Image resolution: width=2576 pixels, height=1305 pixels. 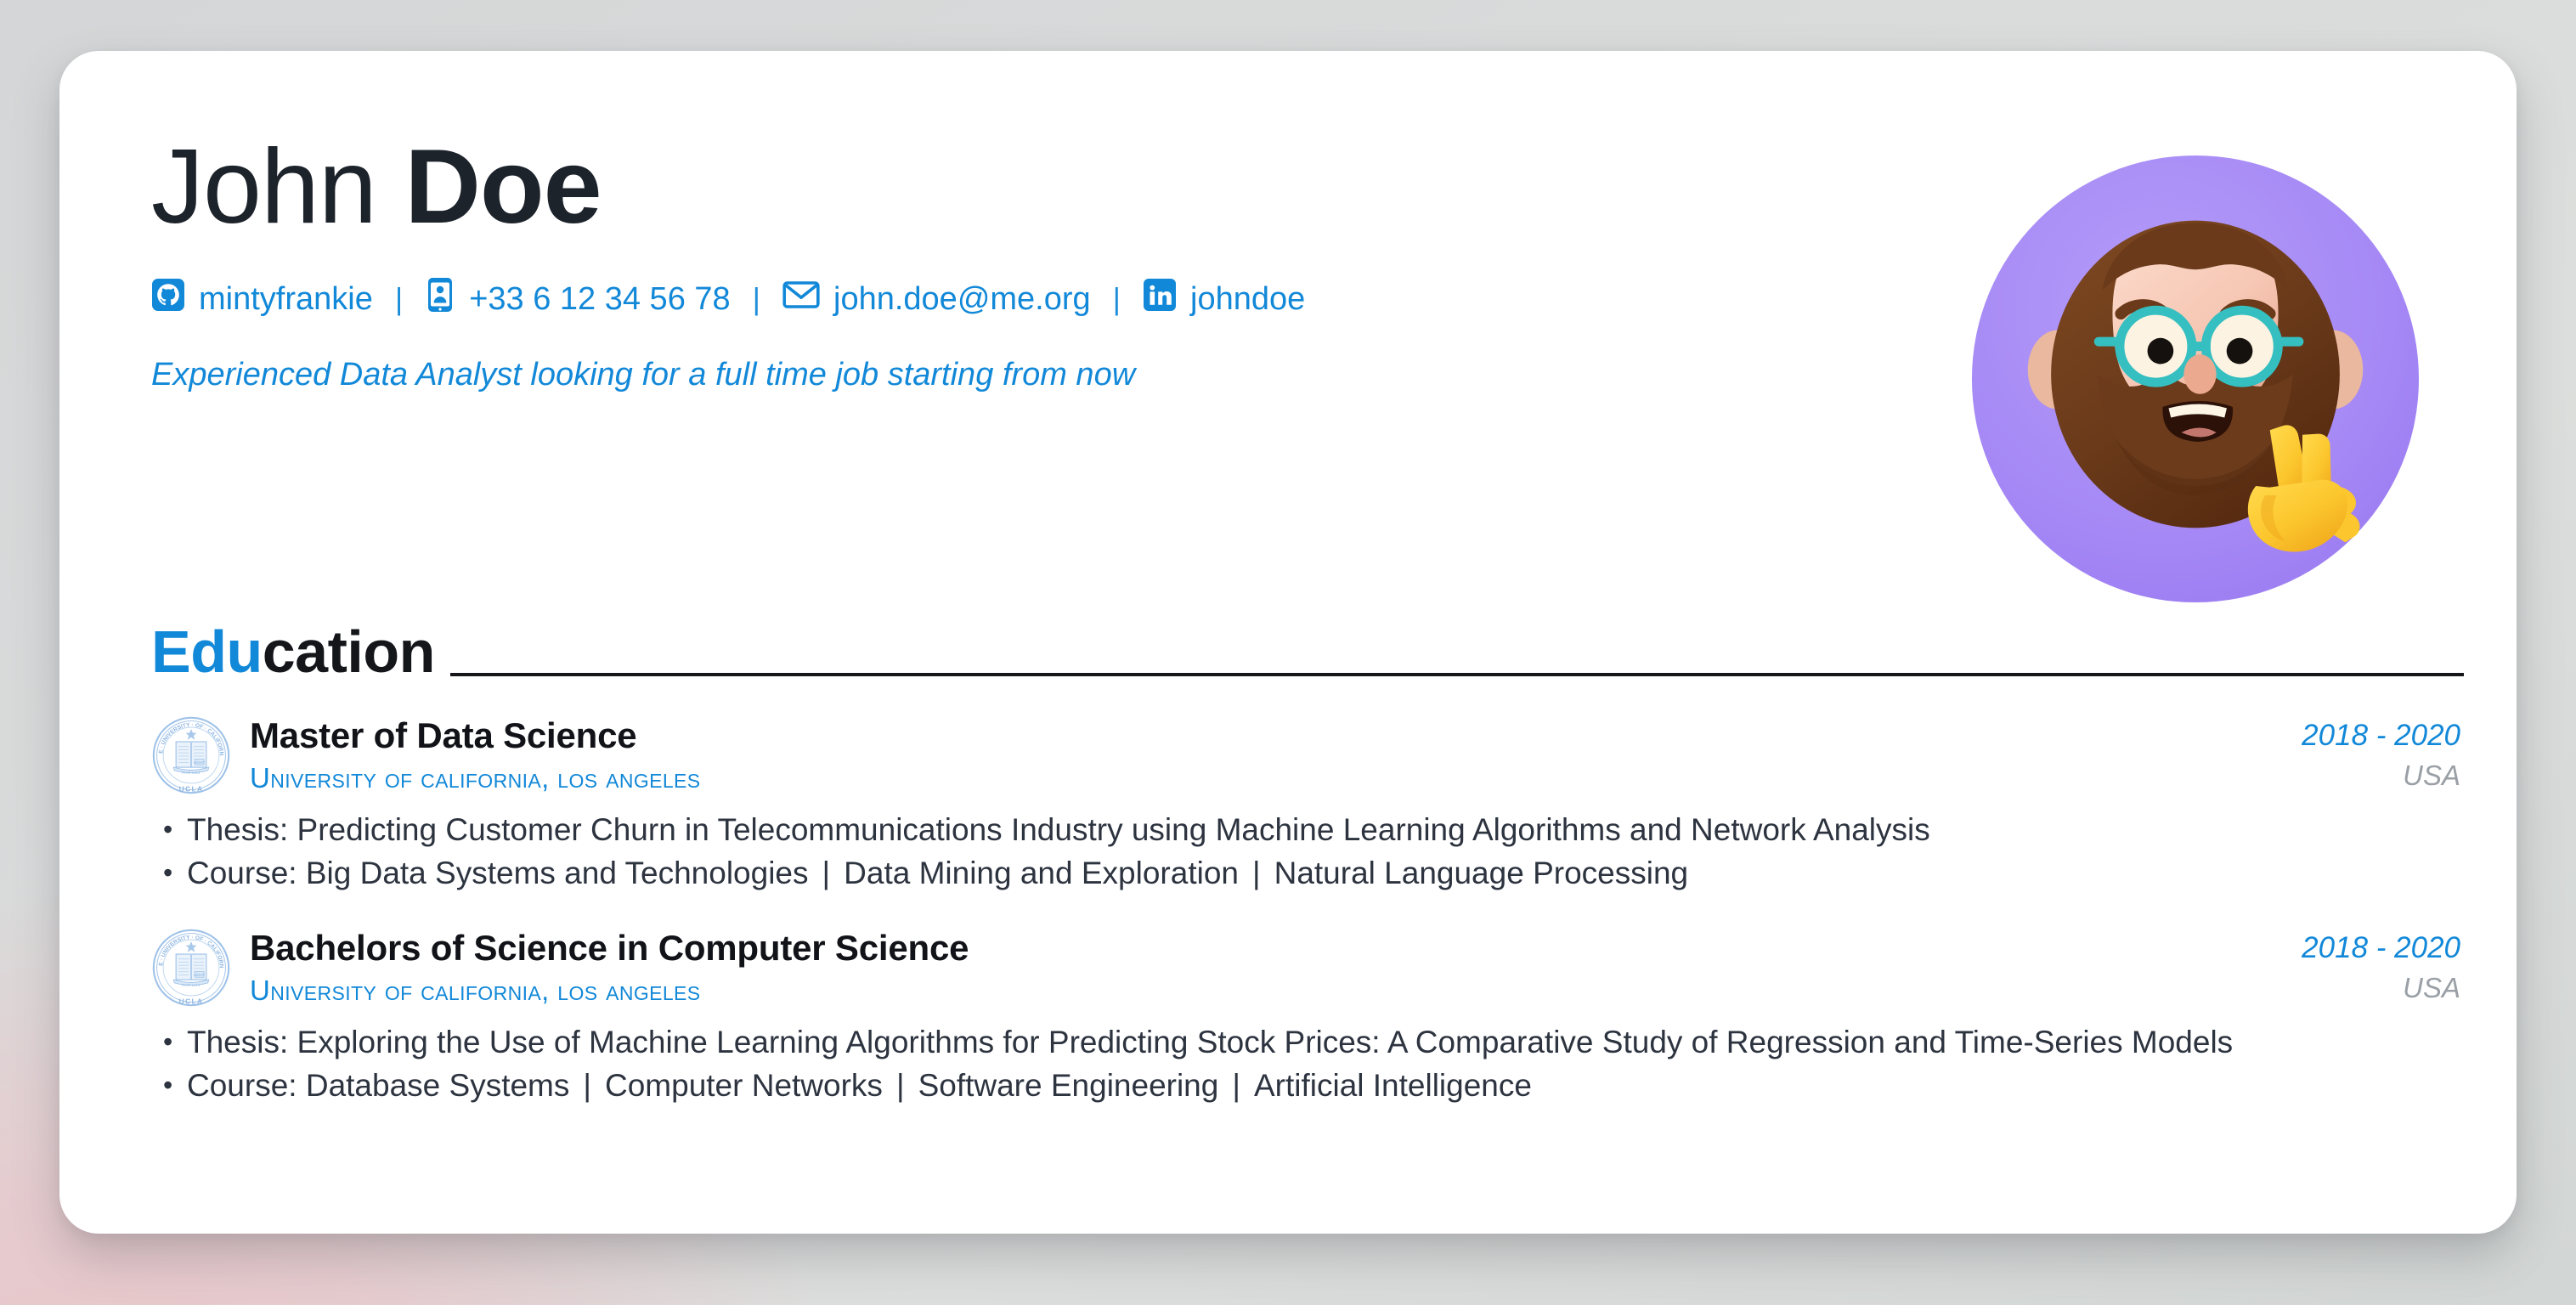 I want to click on contact-phone: +33 6 12 34 56 78, so click(x=578, y=299).